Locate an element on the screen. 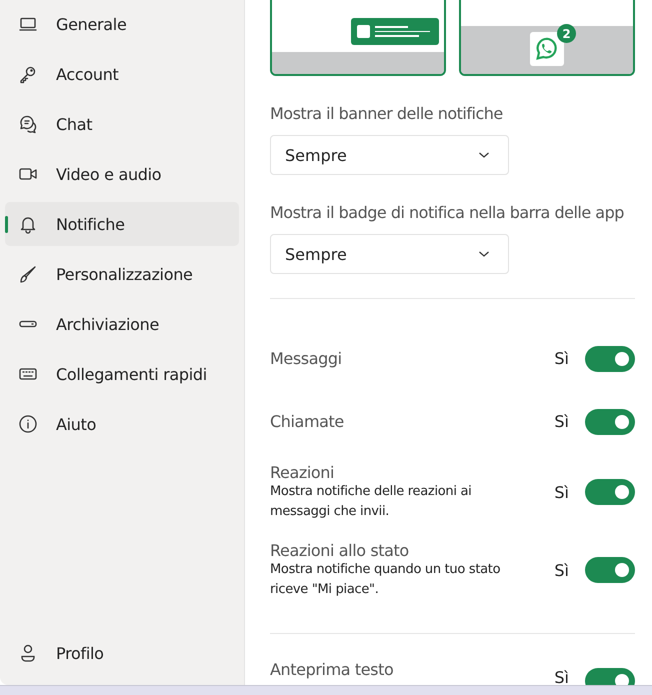  profile-item: Profilo is located at coordinates (122, 653).